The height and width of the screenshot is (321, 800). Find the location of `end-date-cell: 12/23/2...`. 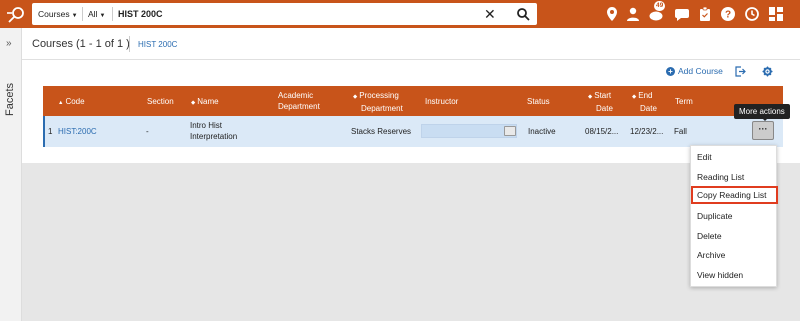

end-date-cell: 12/23/2... is located at coordinates (647, 131).